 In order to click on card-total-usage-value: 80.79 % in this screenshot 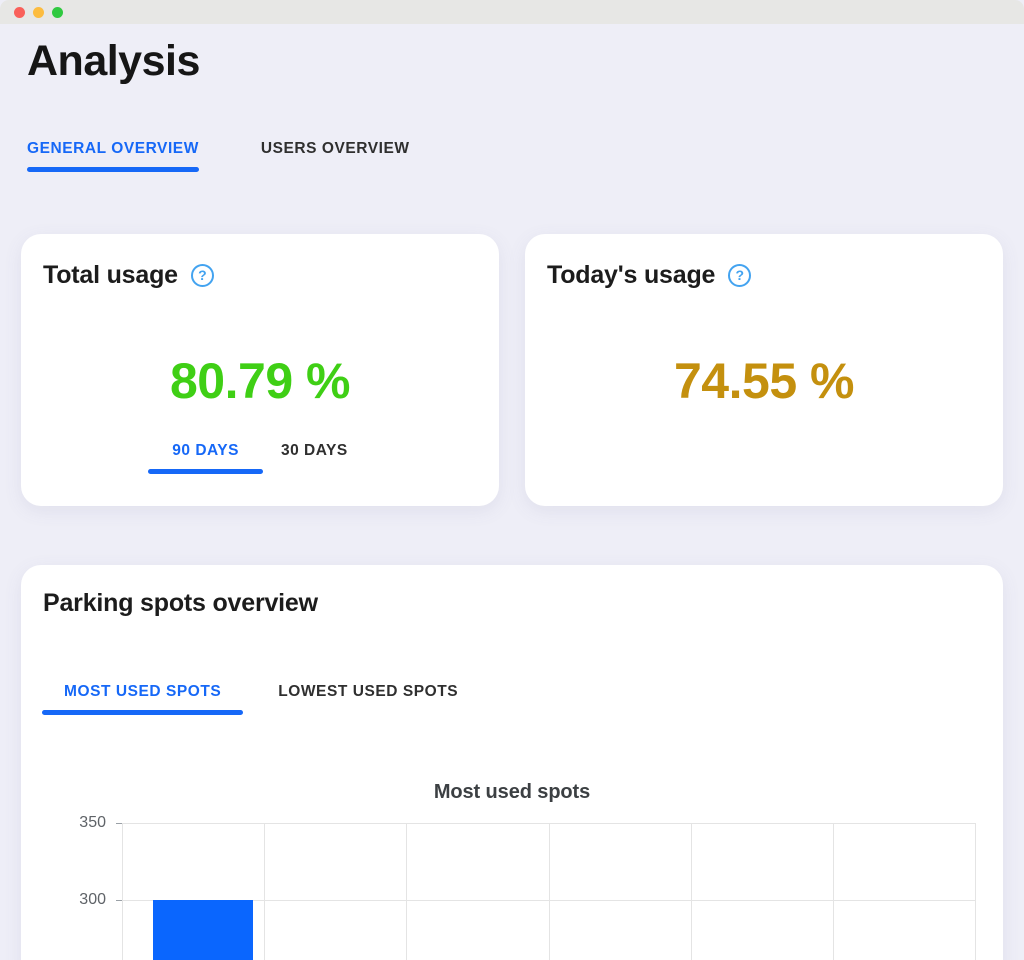, I will do `click(260, 381)`.